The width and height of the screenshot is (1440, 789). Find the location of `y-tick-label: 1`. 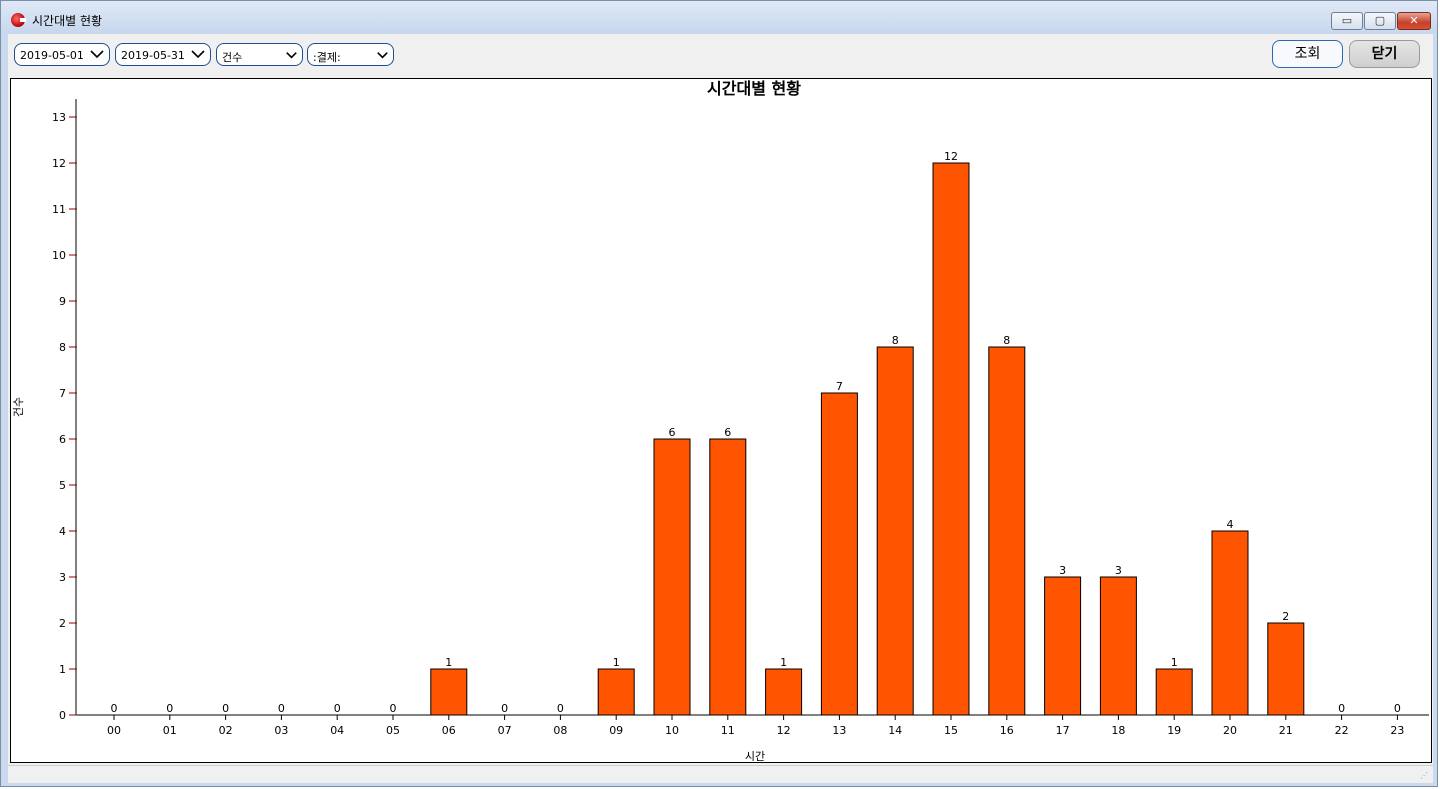

y-tick-label: 1 is located at coordinates (62, 669).